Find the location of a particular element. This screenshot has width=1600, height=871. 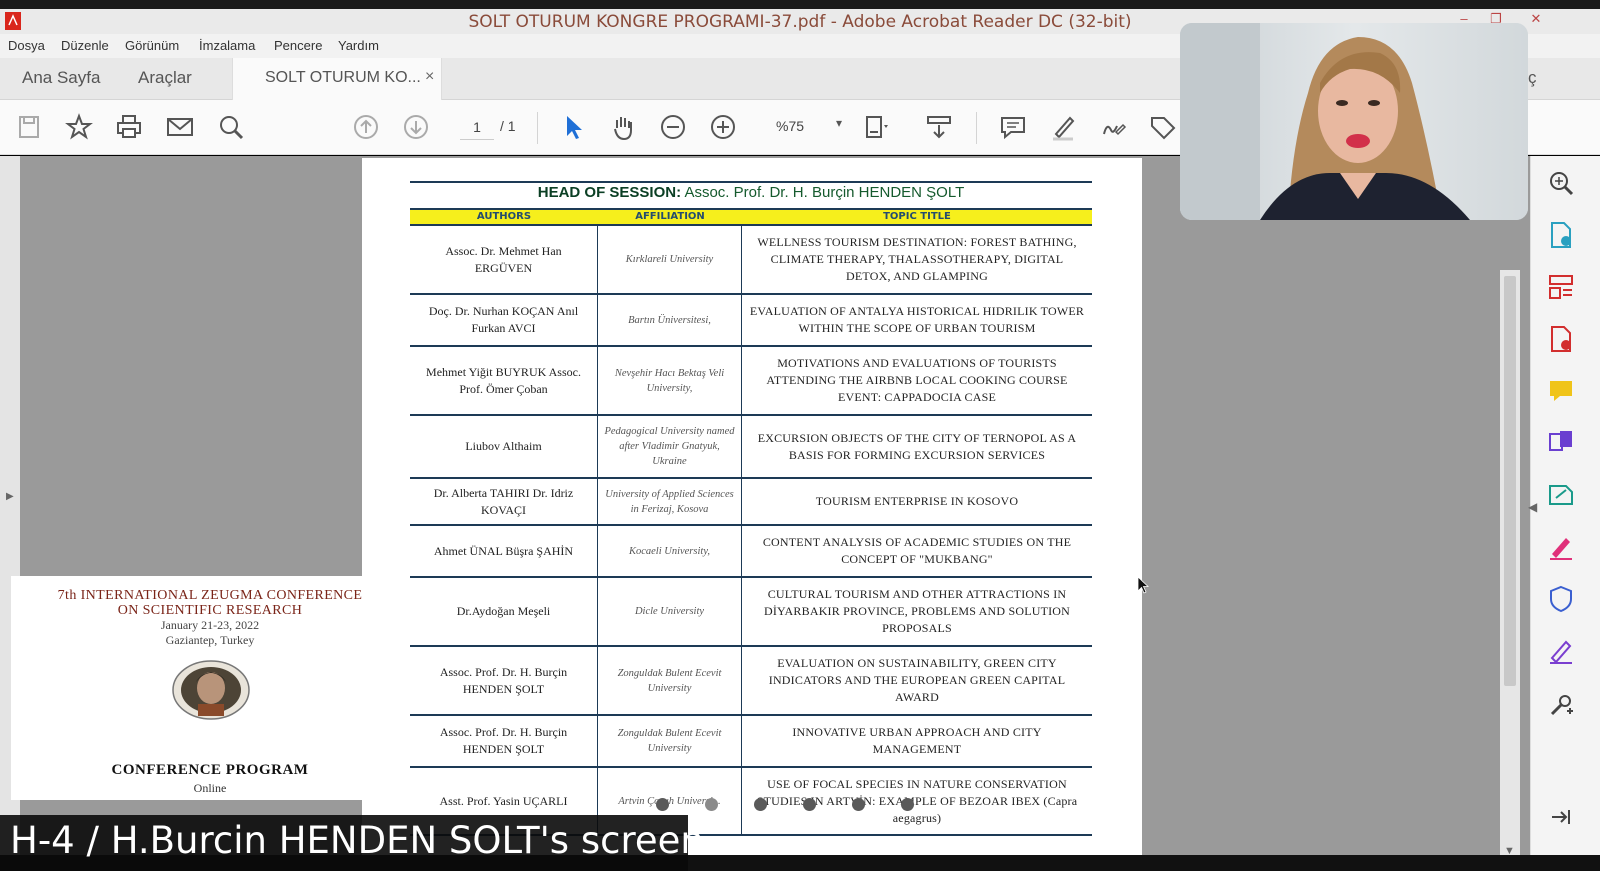

cell-affiliation: Kocaeli University, is located at coordinates (670, 551).